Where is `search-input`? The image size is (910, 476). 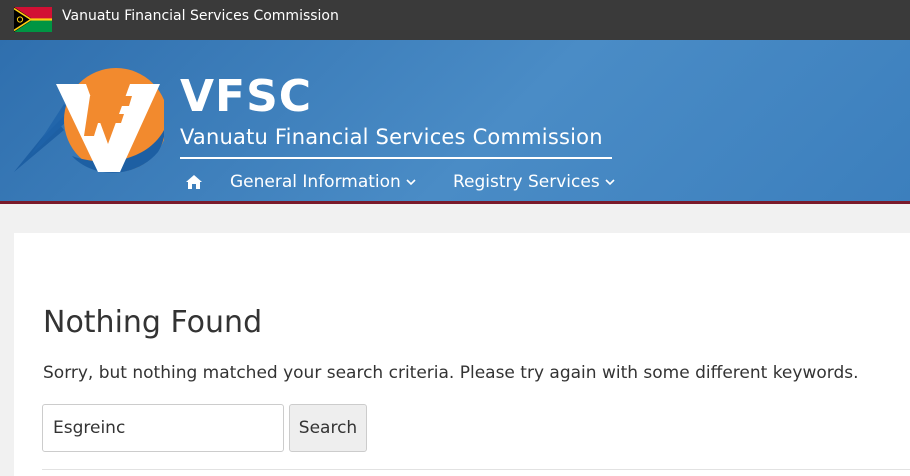 search-input is located at coordinates (163, 428).